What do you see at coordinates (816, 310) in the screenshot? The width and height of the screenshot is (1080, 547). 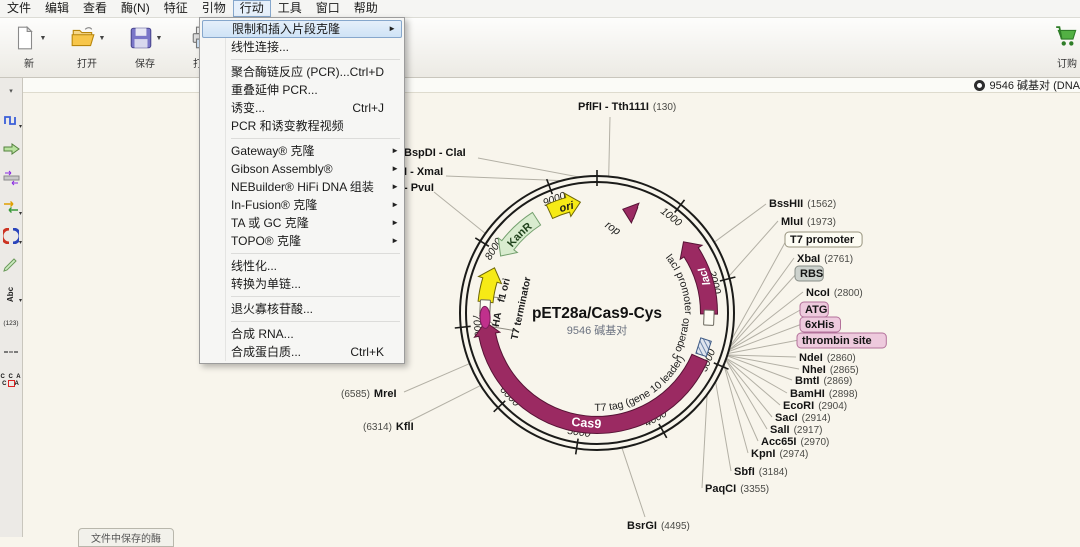 I see `site-label-atg: ATG` at bounding box center [816, 310].